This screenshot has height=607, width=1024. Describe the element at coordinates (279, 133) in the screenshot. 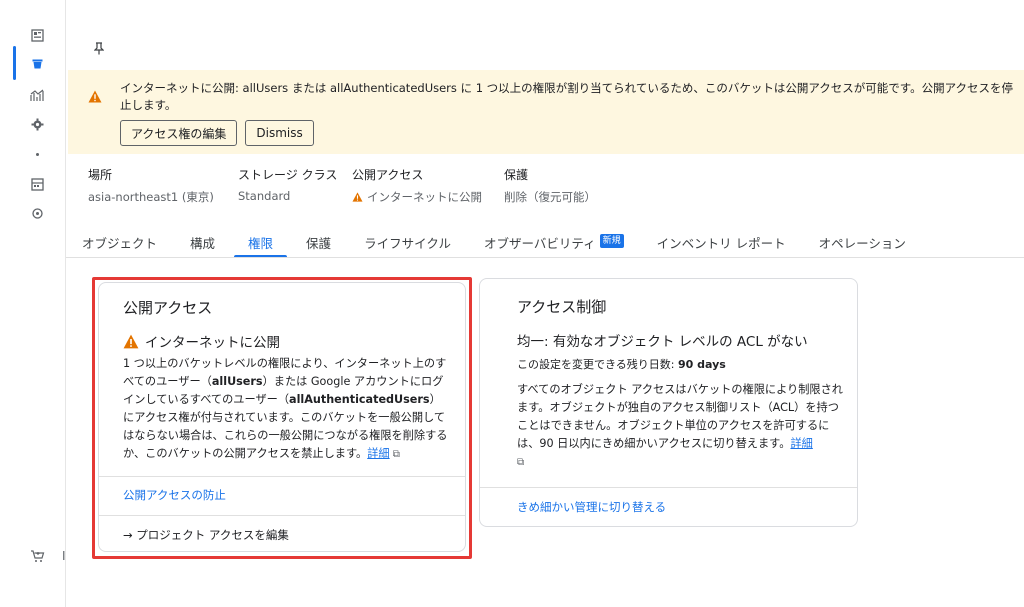

I see `dismiss-button: Dismiss` at that location.